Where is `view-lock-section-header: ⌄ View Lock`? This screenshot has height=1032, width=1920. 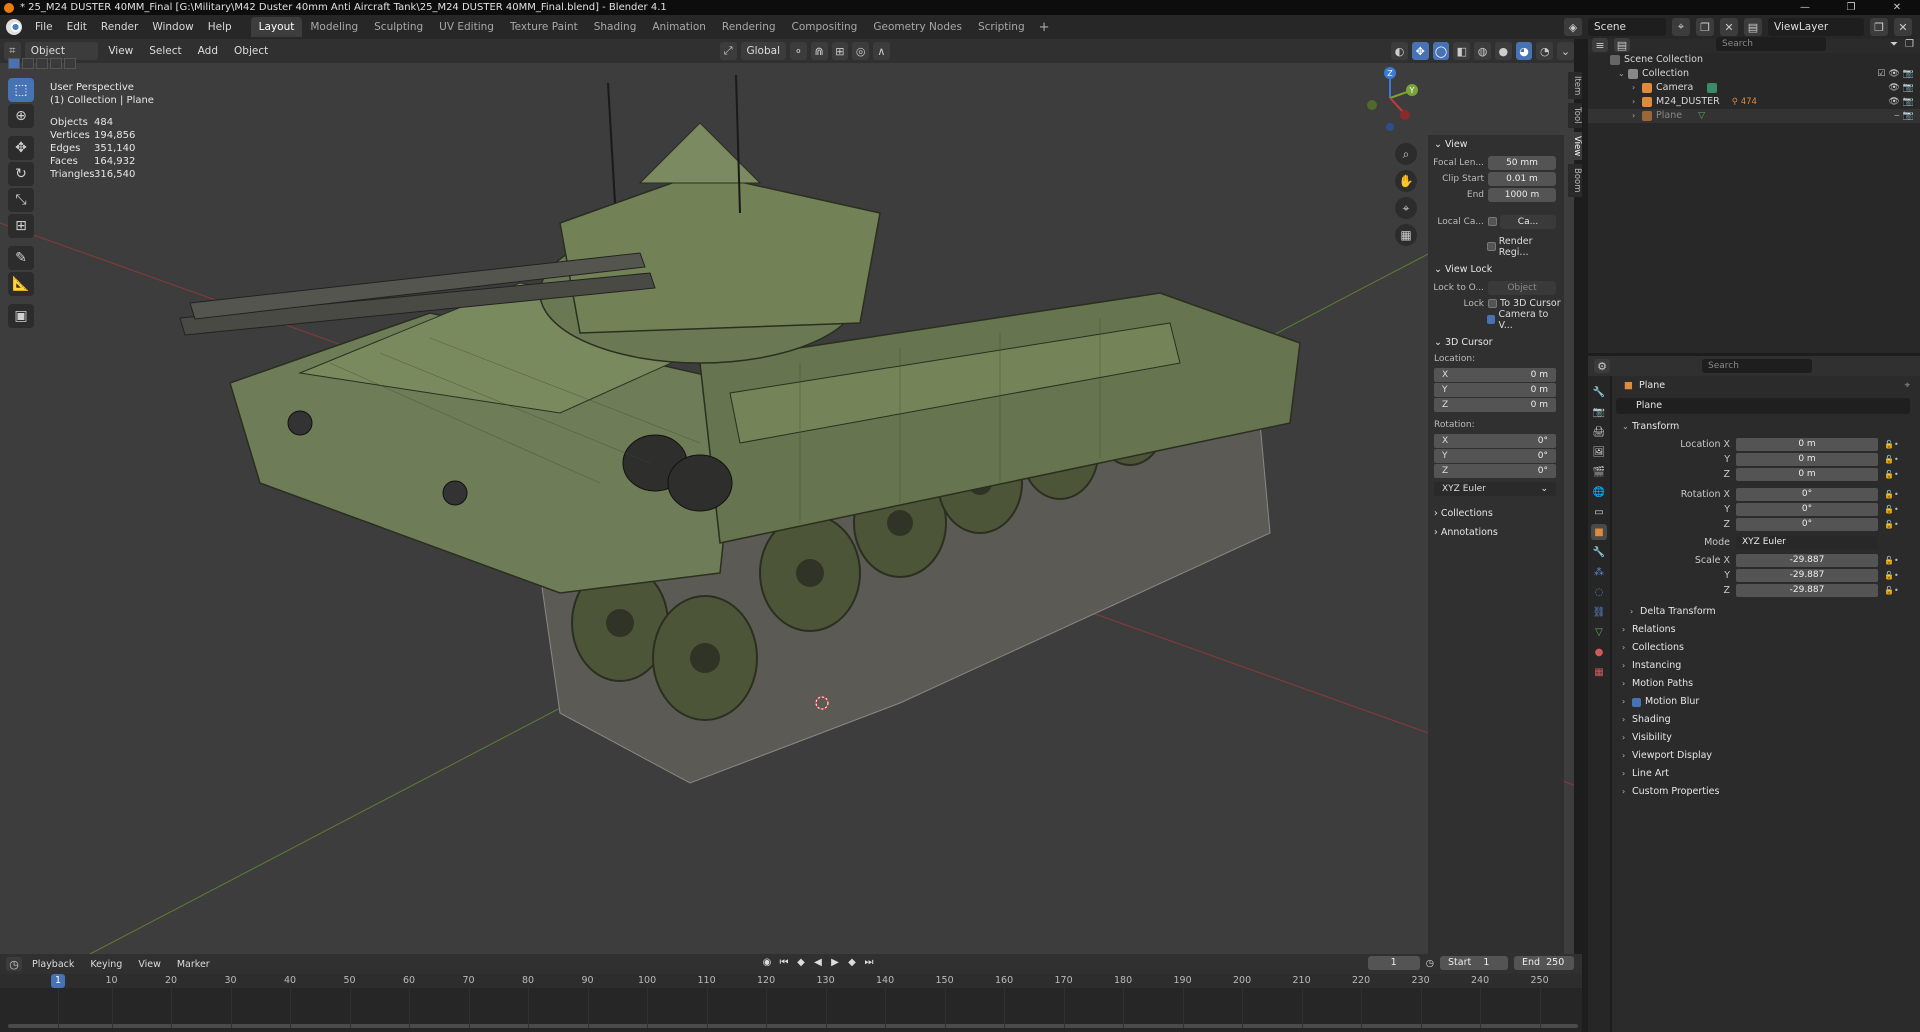
view-lock-section-header: ⌄ View Lock is located at coordinates (1496, 269).